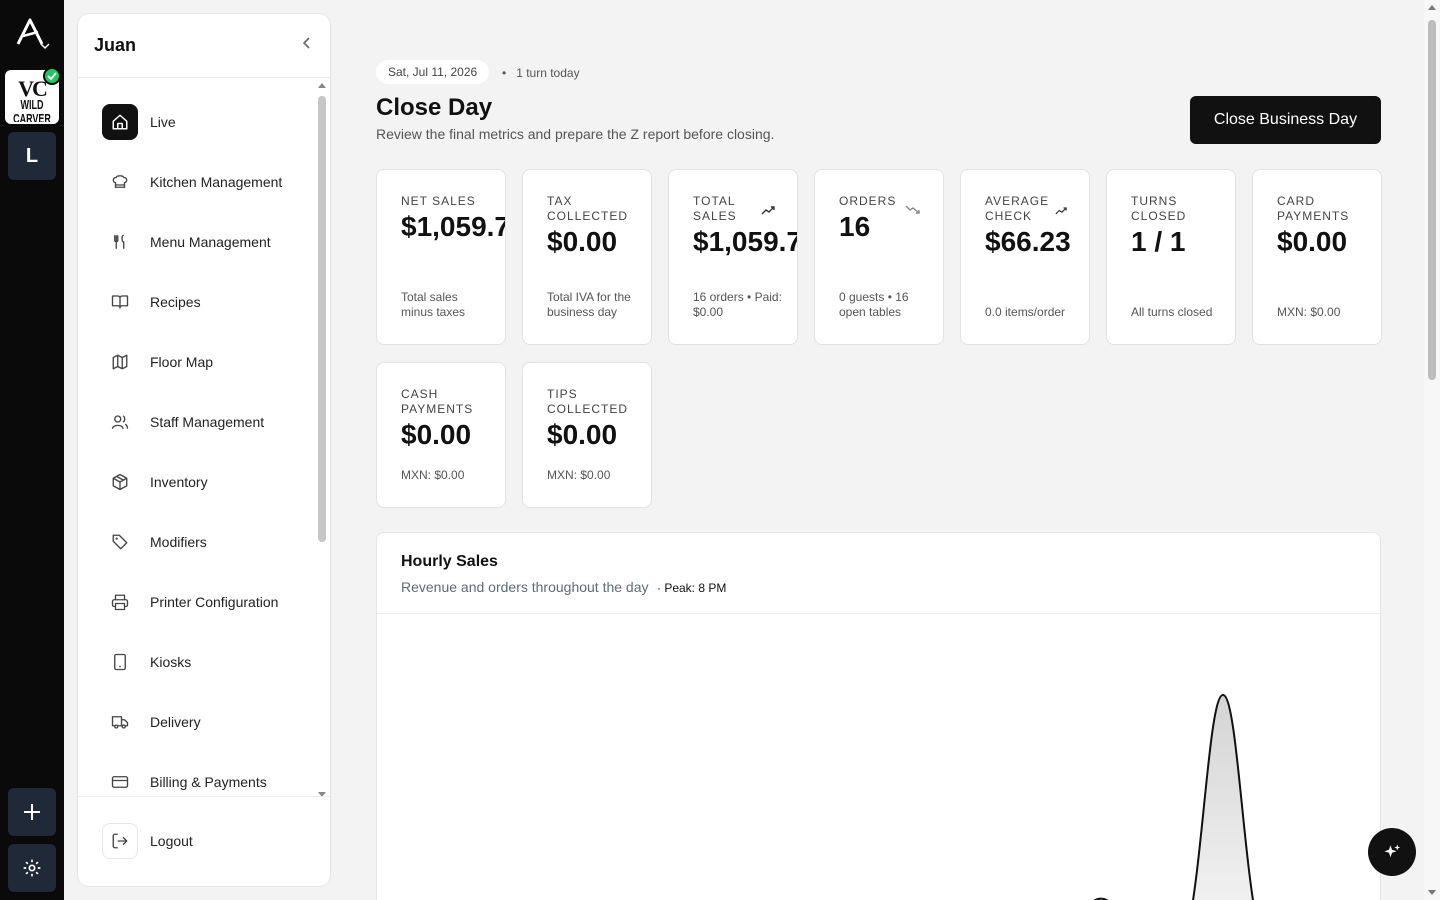 The height and width of the screenshot is (900, 1440). What do you see at coordinates (322, 319) in the screenshot?
I see `sidebar-scroll-thumb` at bounding box center [322, 319].